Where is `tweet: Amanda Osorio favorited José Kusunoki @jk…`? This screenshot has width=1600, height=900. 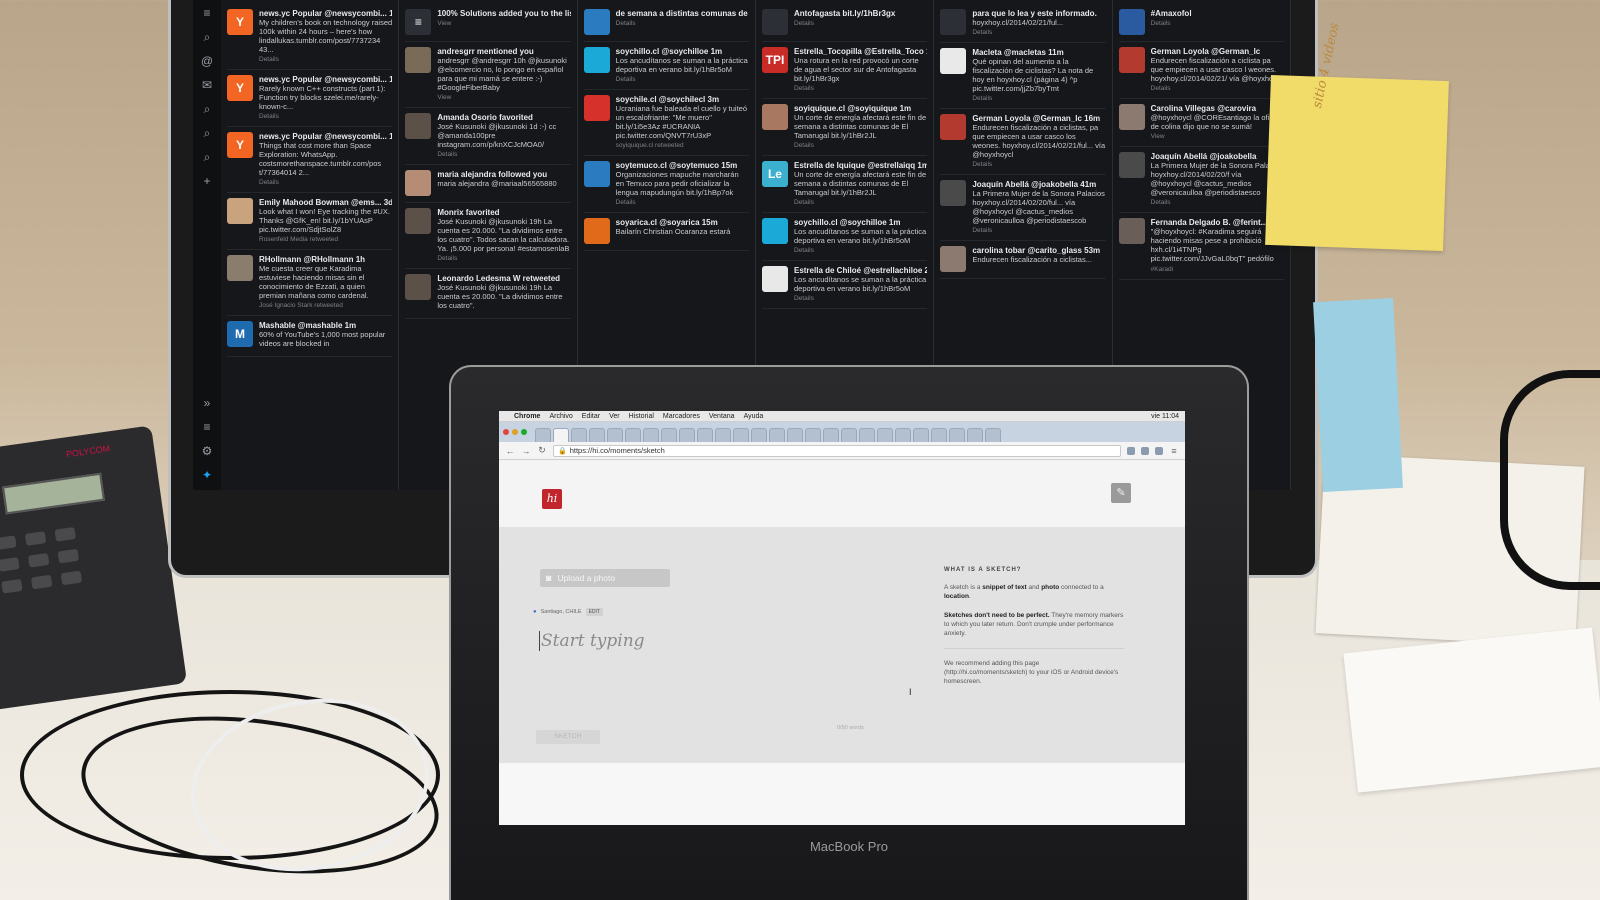 tweet: Amanda Osorio favorited José Kusunoki @jk… is located at coordinates (488, 136).